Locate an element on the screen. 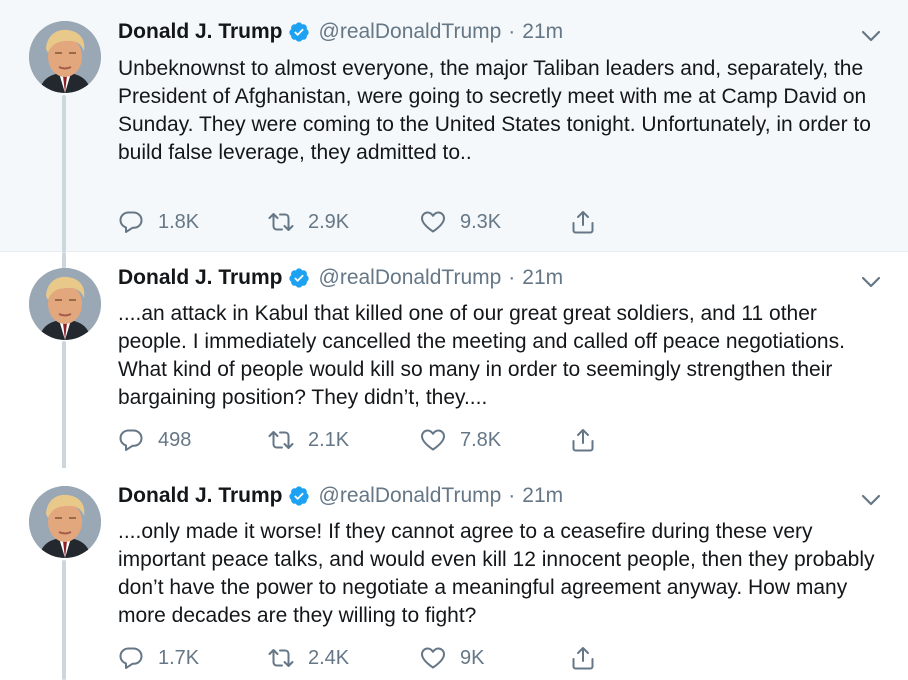 The width and height of the screenshot is (908, 680). retweet-button: 2.9K is located at coordinates (344, 222).